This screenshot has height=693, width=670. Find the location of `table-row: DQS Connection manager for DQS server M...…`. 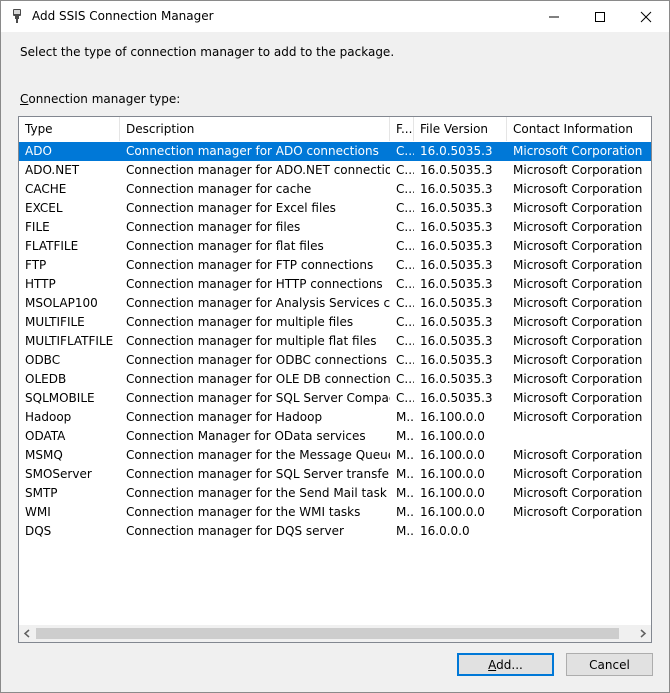

table-row: DQS Connection manager for DQS server M...… is located at coordinates (335, 531).